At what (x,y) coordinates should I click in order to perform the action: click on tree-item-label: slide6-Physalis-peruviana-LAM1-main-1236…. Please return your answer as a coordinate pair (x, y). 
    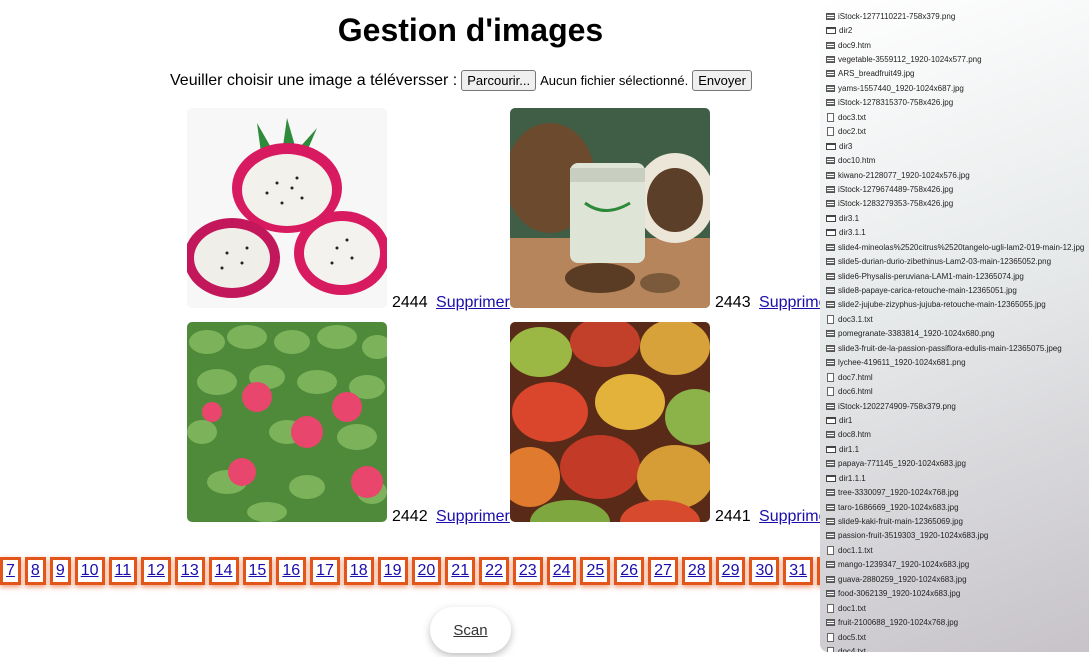
    Looking at the image, I should click on (931, 276).